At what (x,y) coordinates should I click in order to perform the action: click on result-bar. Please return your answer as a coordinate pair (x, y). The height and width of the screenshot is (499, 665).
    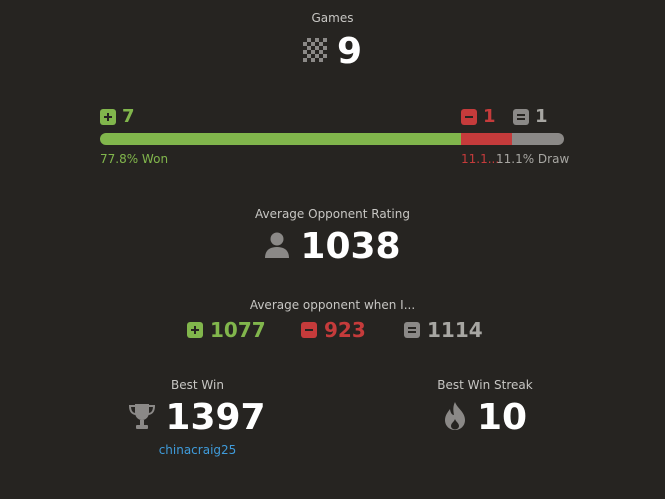
    Looking at the image, I should click on (332, 139).